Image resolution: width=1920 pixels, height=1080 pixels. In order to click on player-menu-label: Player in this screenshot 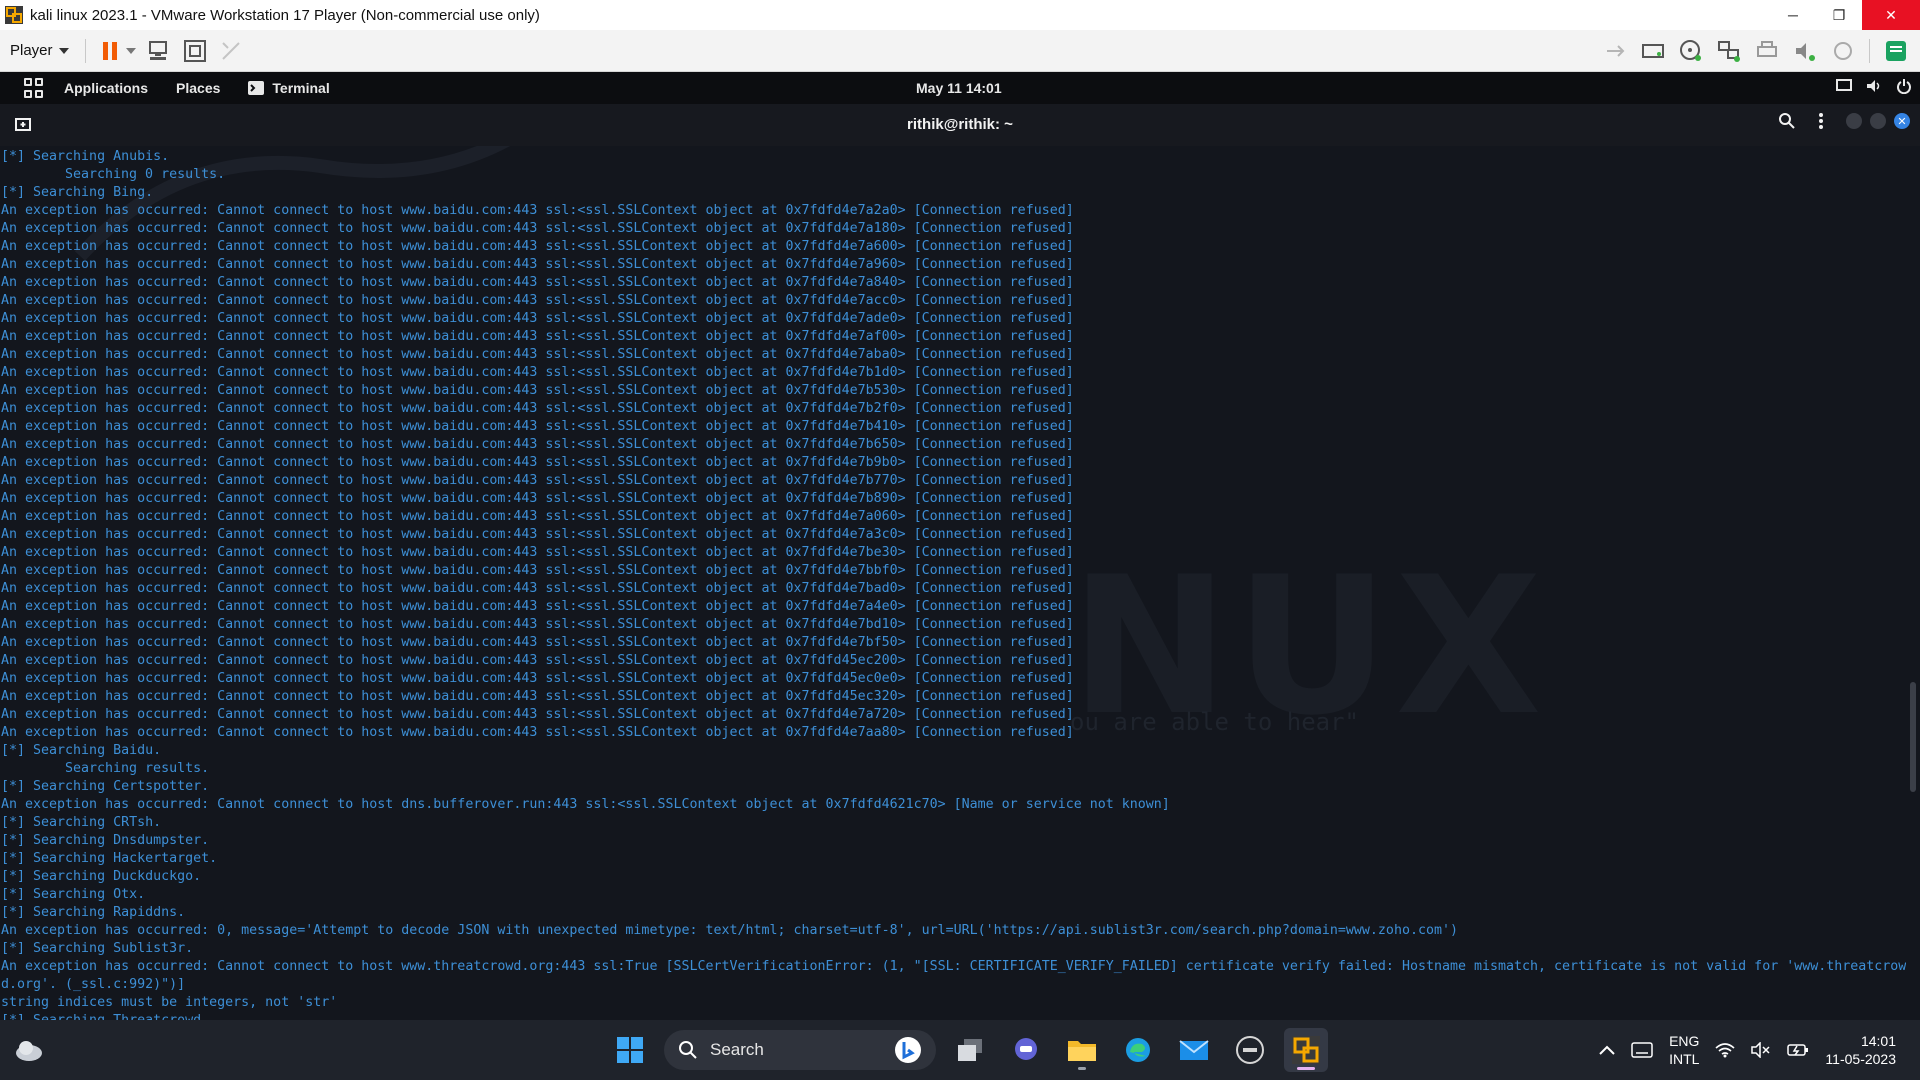, I will do `click(31, 50)`.